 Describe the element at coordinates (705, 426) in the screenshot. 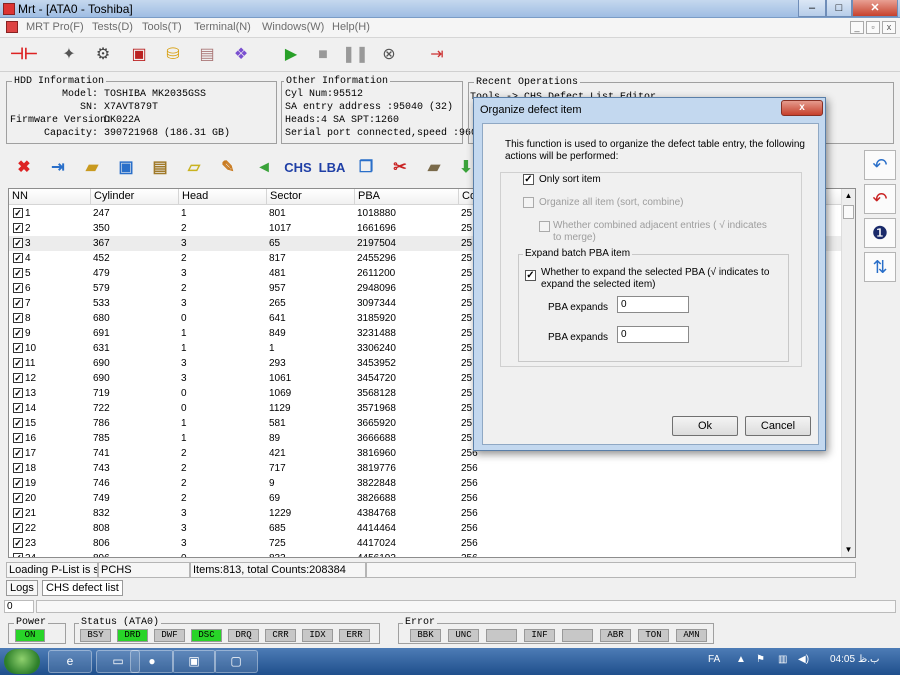

I see `ok-button: Ok` at that location.